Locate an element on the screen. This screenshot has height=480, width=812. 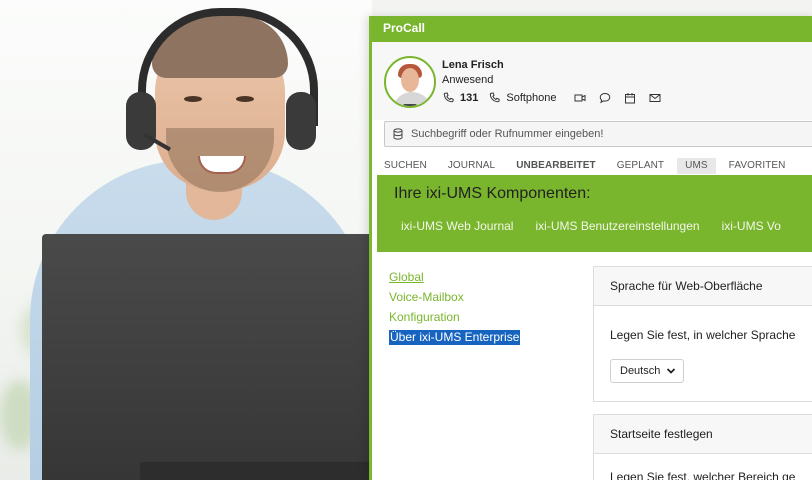
softphone-icon is located at coordinates (495, 98).